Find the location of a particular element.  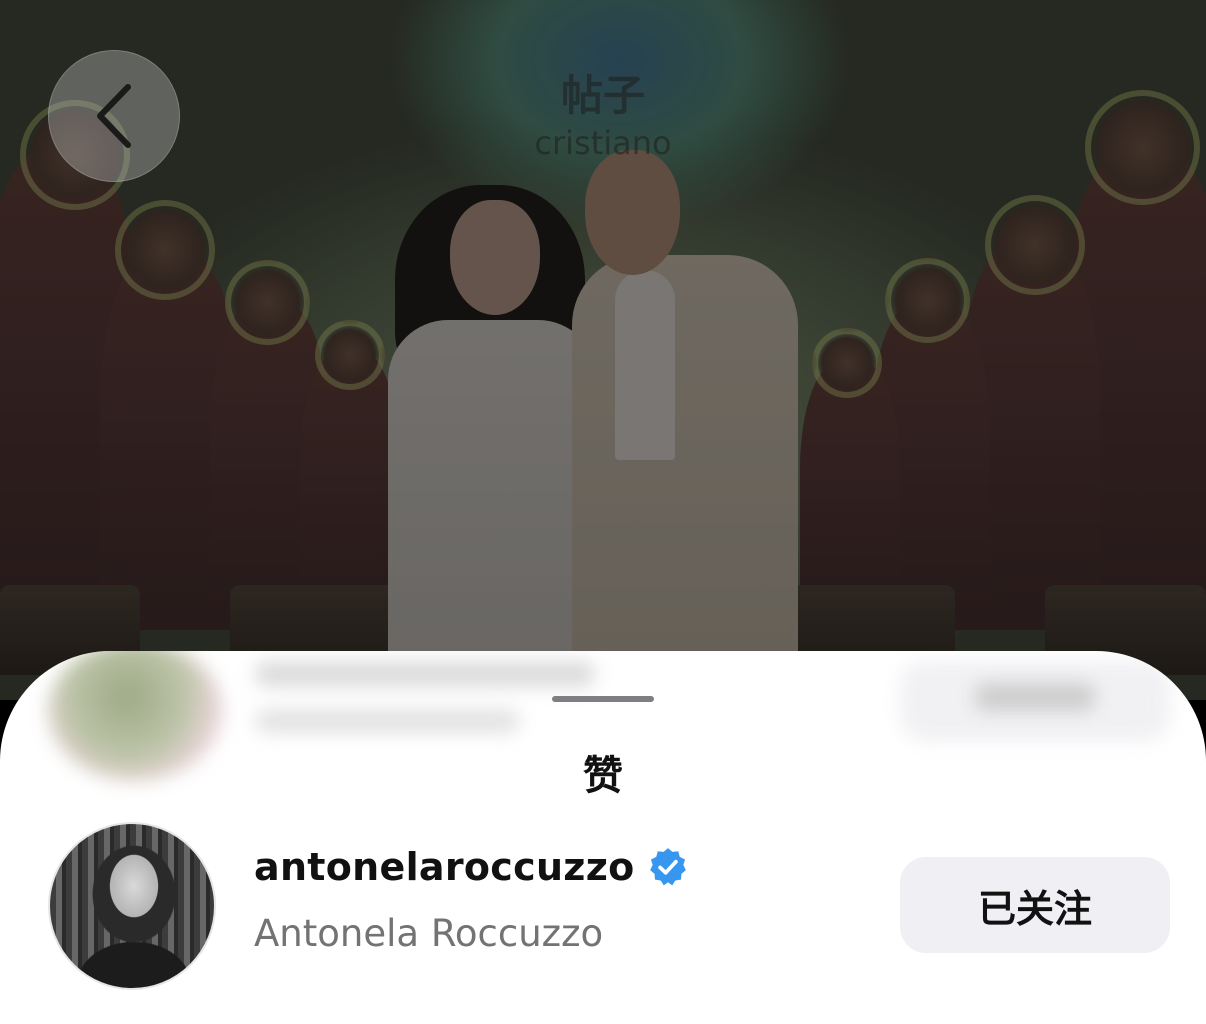

page-subtitle: cristiano is located at coordinates (603, 143).